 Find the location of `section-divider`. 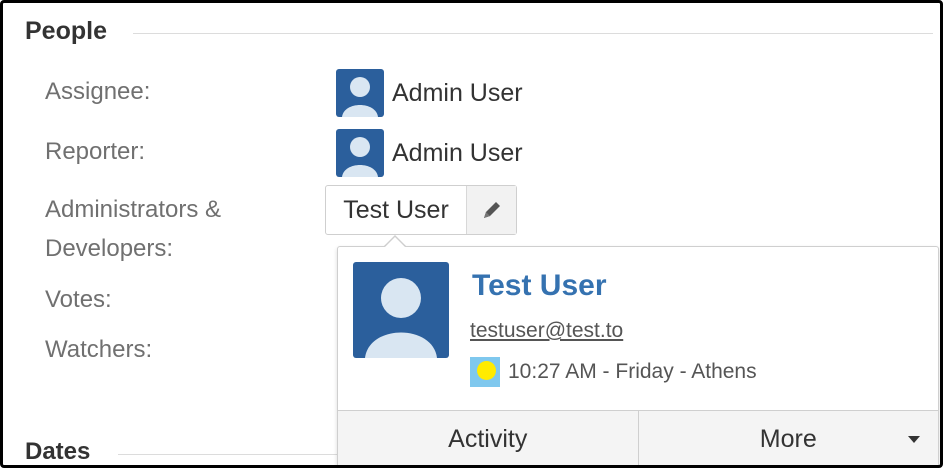

section-divider is located at coordinates (533, 33).